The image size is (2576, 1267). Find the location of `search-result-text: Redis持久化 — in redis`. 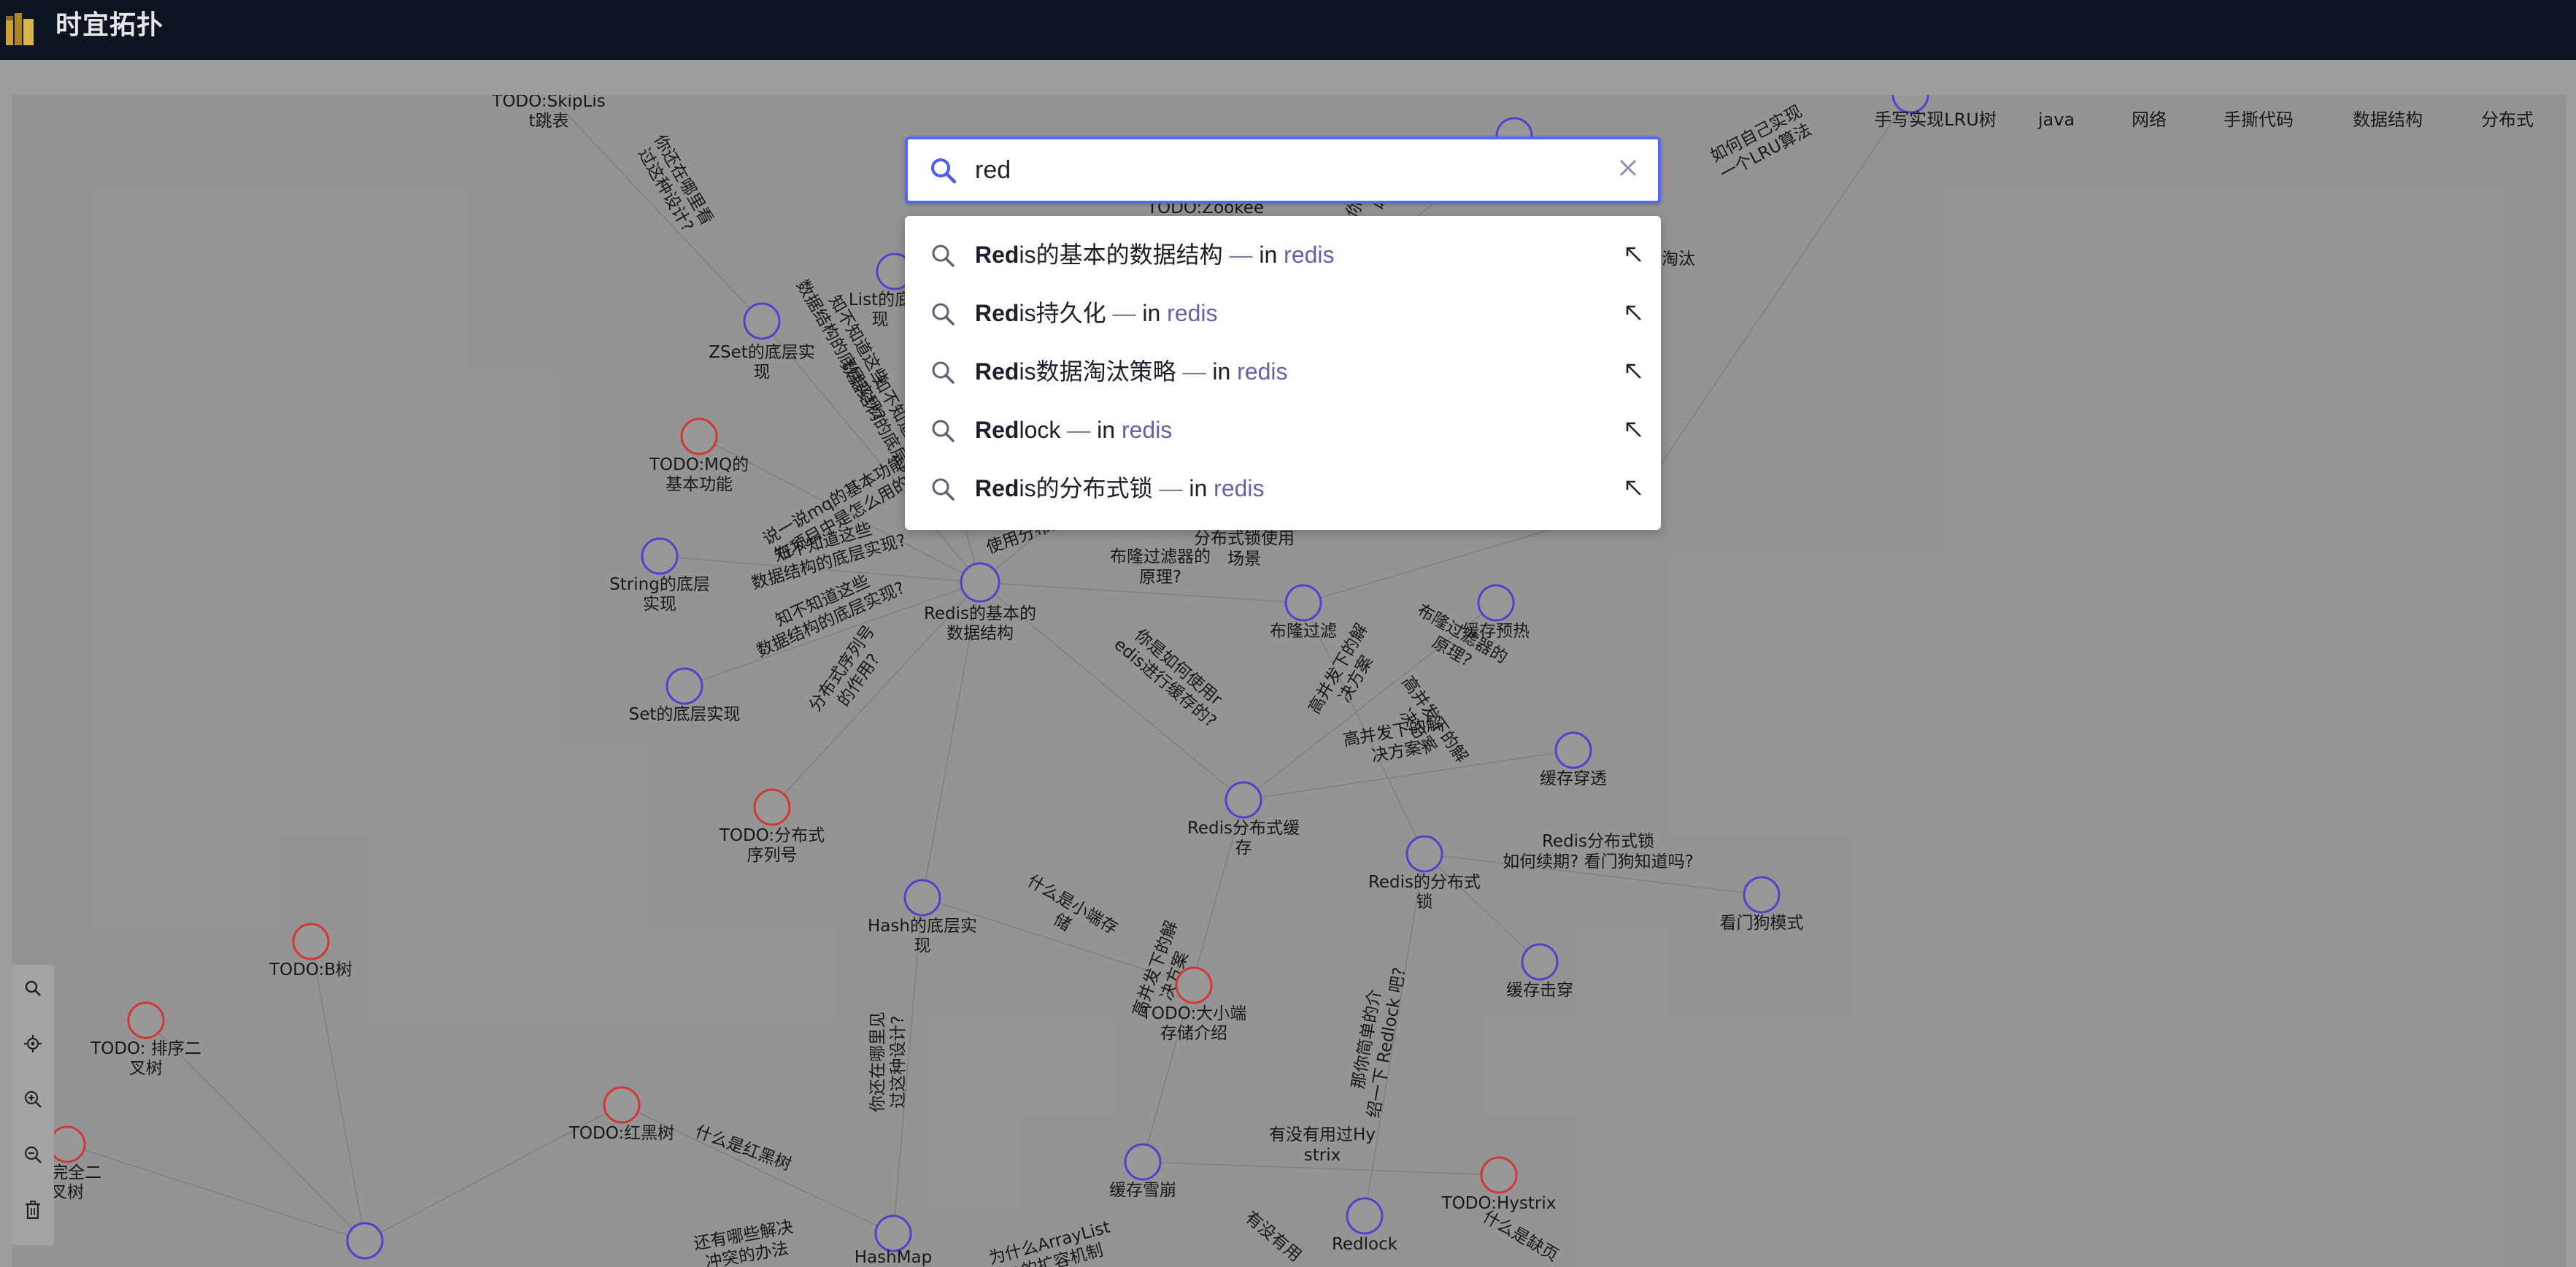

search-result-text: Redis持久化 — in redis is located at coordinates (1096, 314).